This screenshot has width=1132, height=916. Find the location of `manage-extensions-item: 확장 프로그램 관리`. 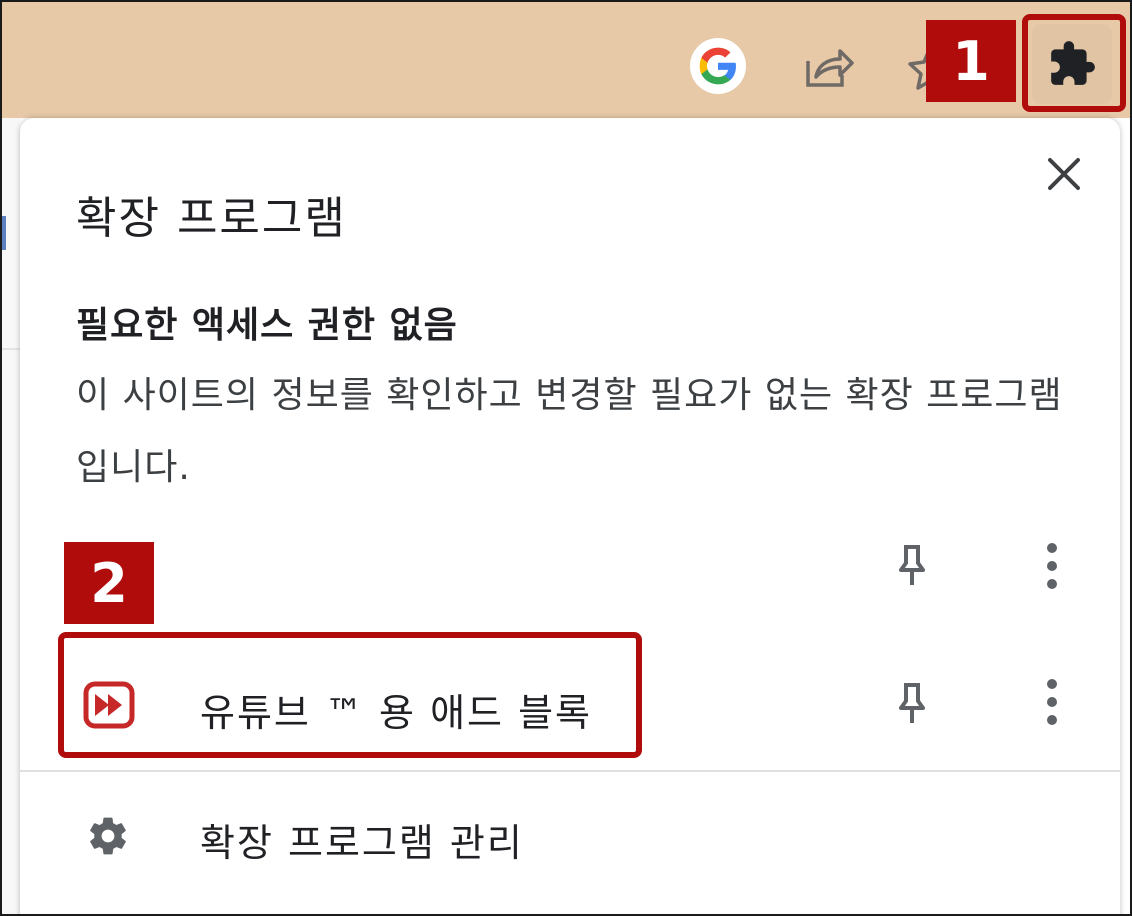

manage-extensions-item: 확장 프로그램 관리 is located at coordinates (570, 833).